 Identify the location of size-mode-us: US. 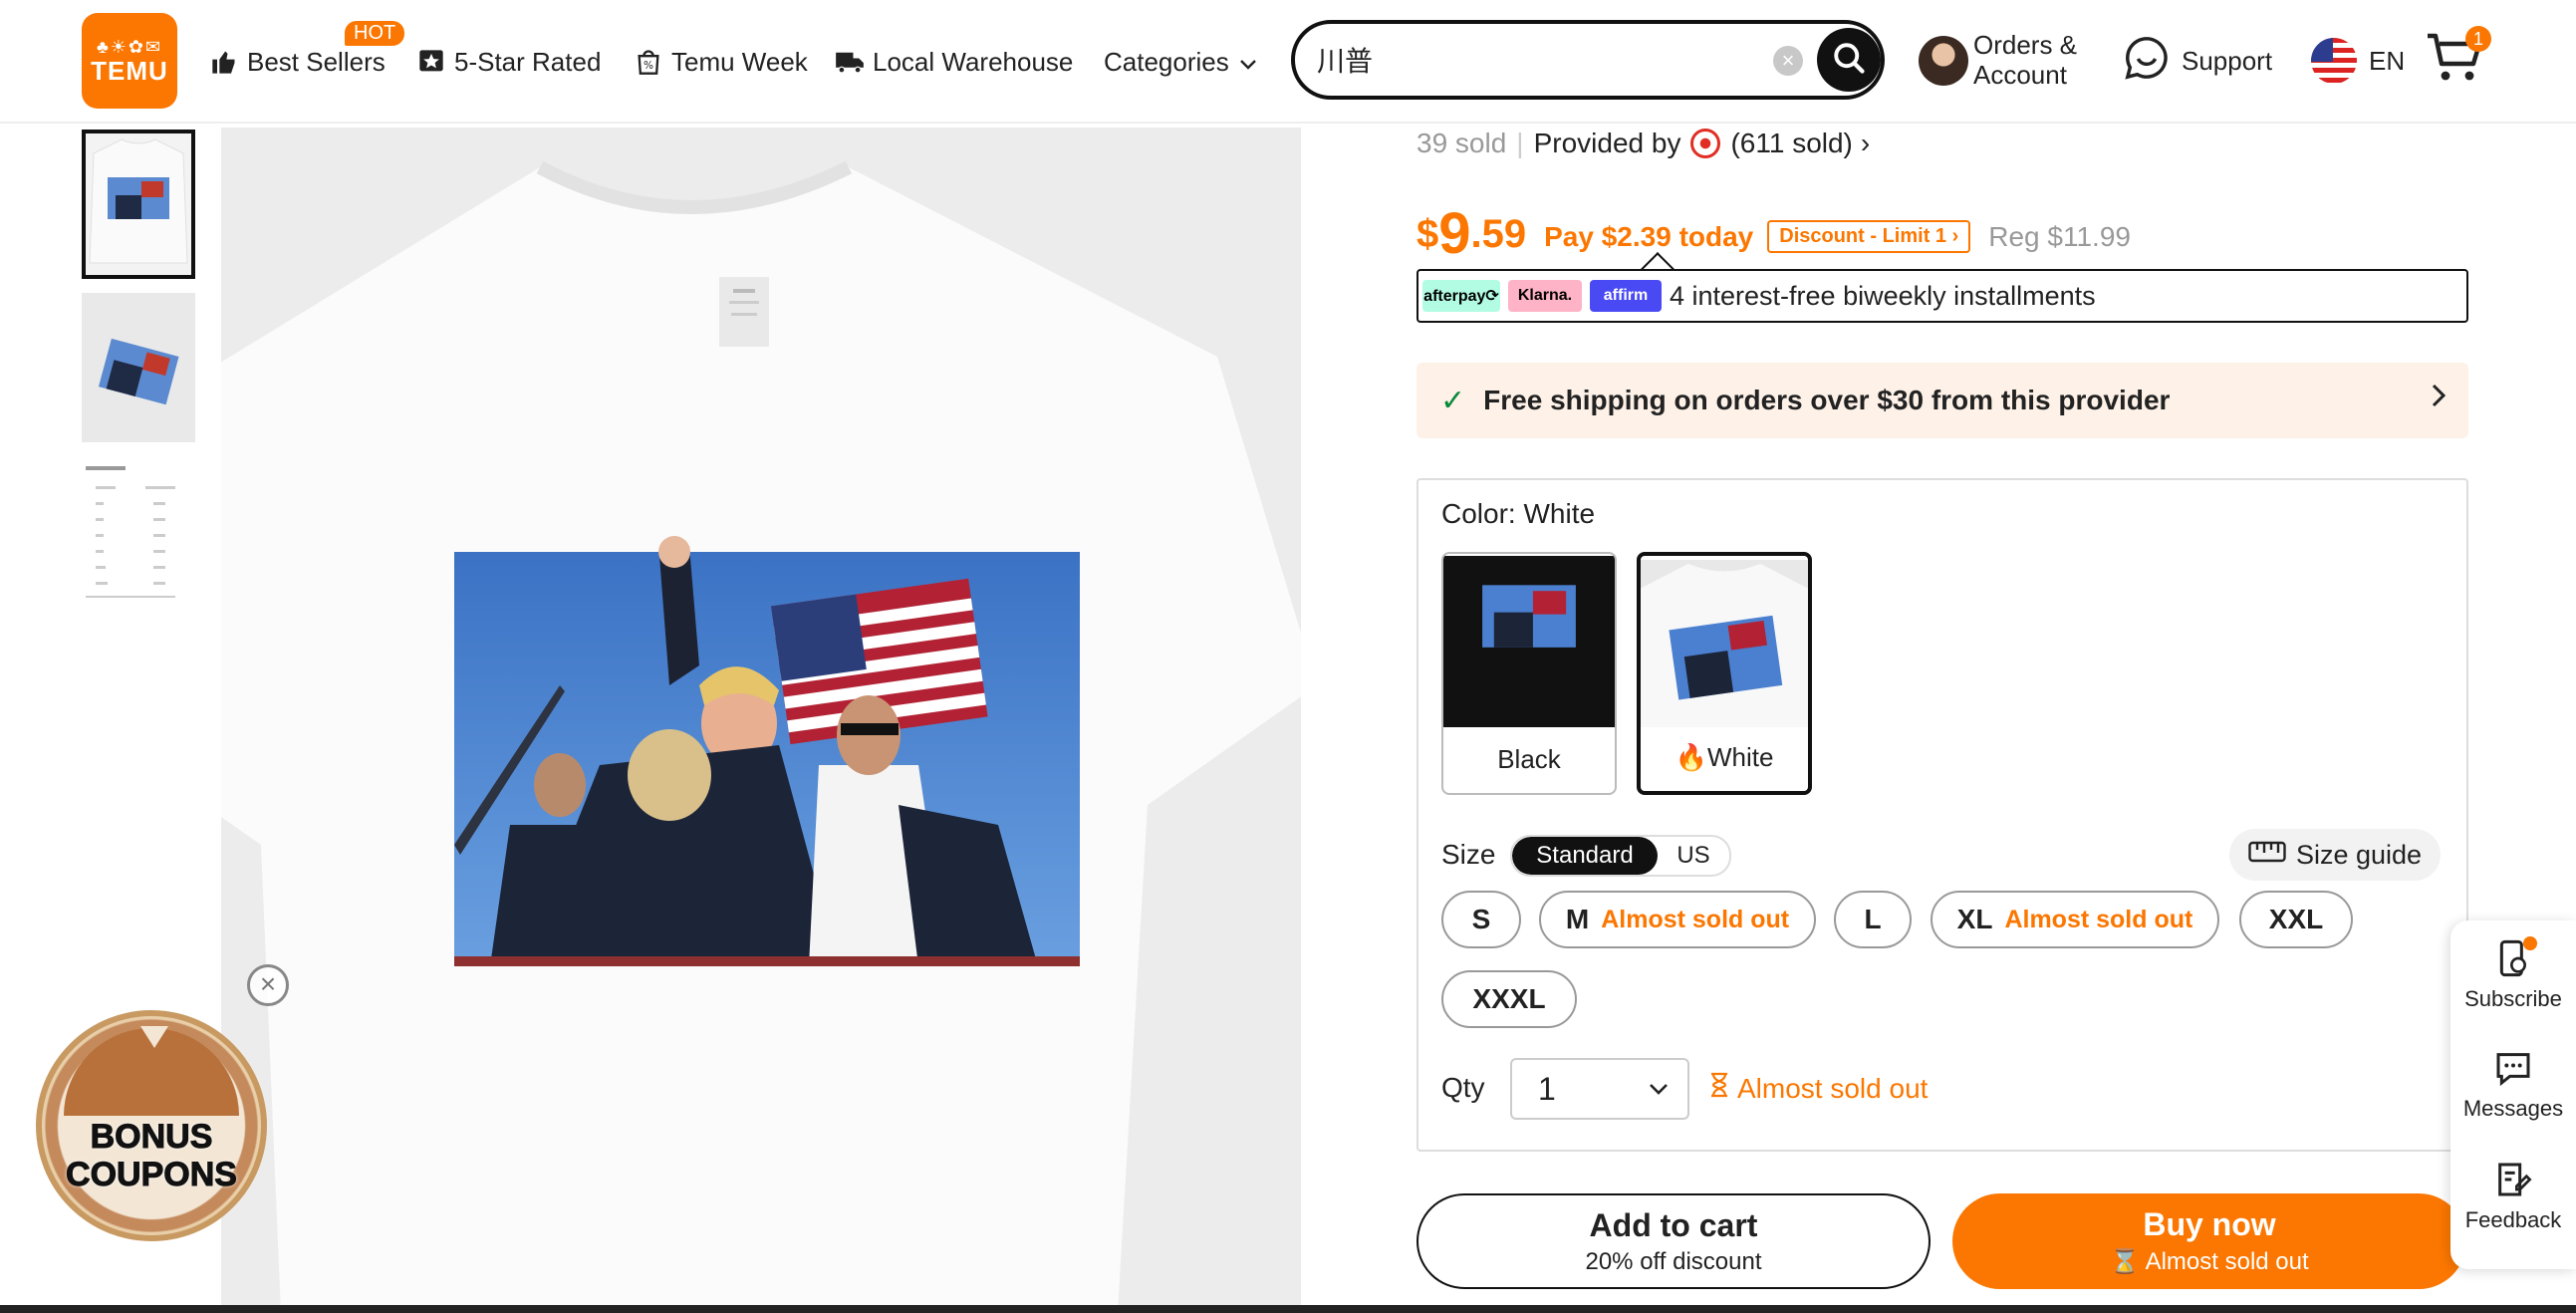
(1693, 856).